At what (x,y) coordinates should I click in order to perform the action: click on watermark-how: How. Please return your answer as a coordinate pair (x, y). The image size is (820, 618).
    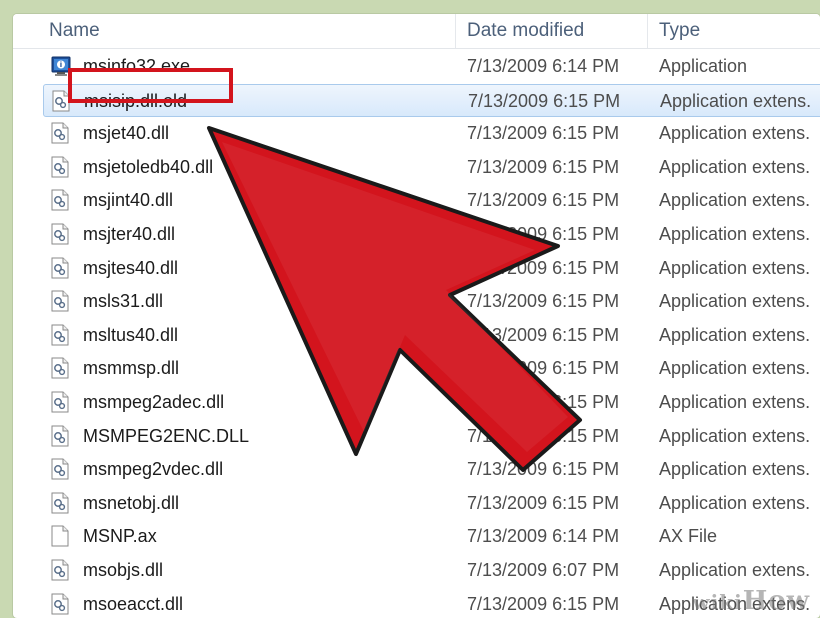
    Looking at the image, I should click on (776, 601).